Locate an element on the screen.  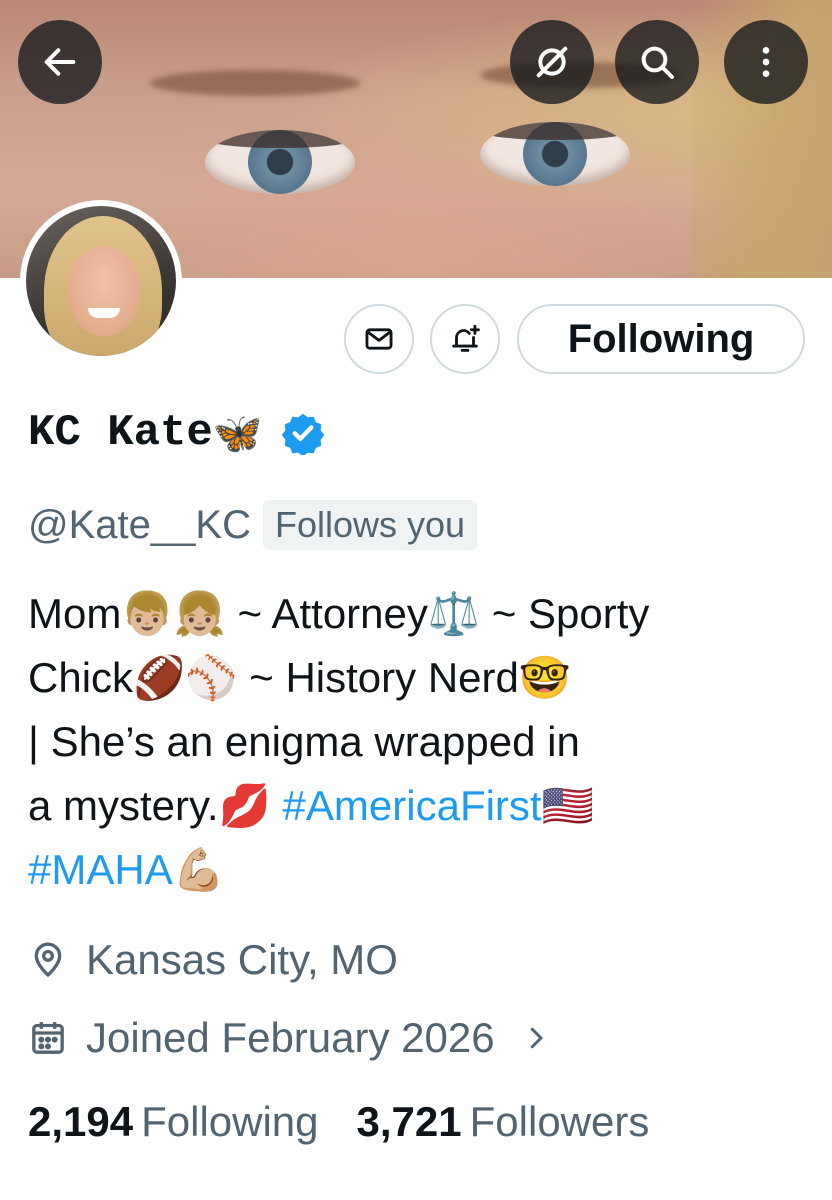
back-button is located at coordinates (60, 62).